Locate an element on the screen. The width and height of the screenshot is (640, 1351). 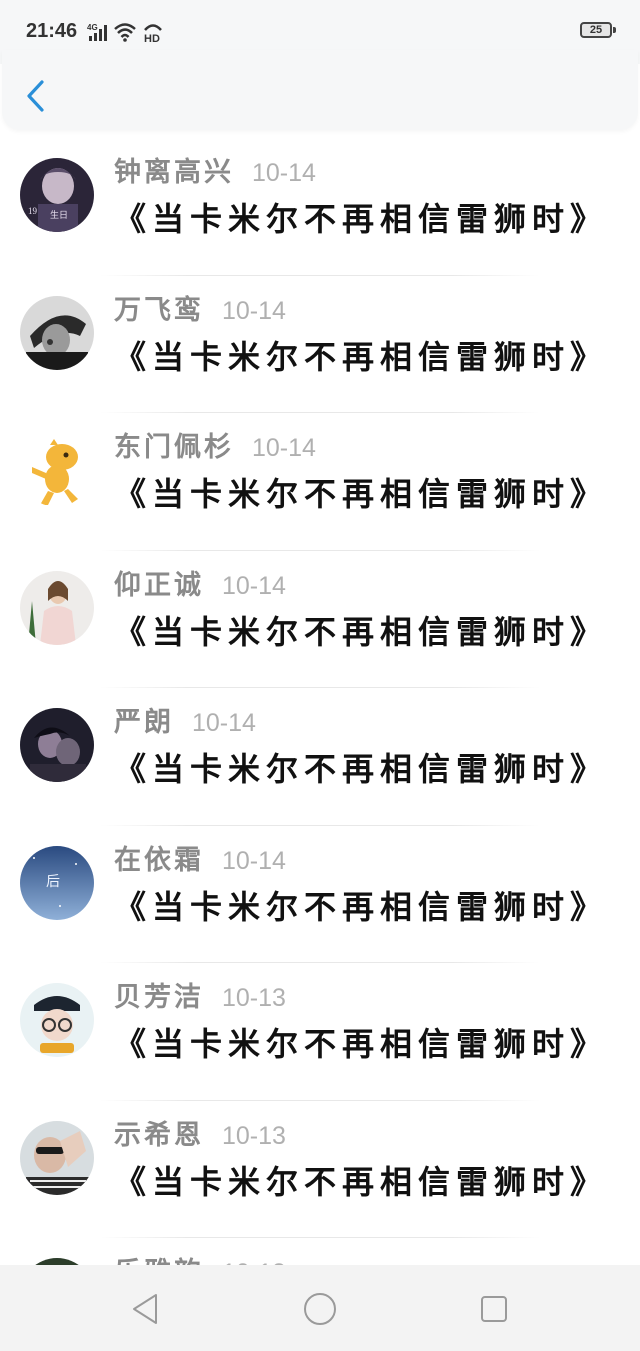
svg-text: 后 is located at coordinates (53, 882).